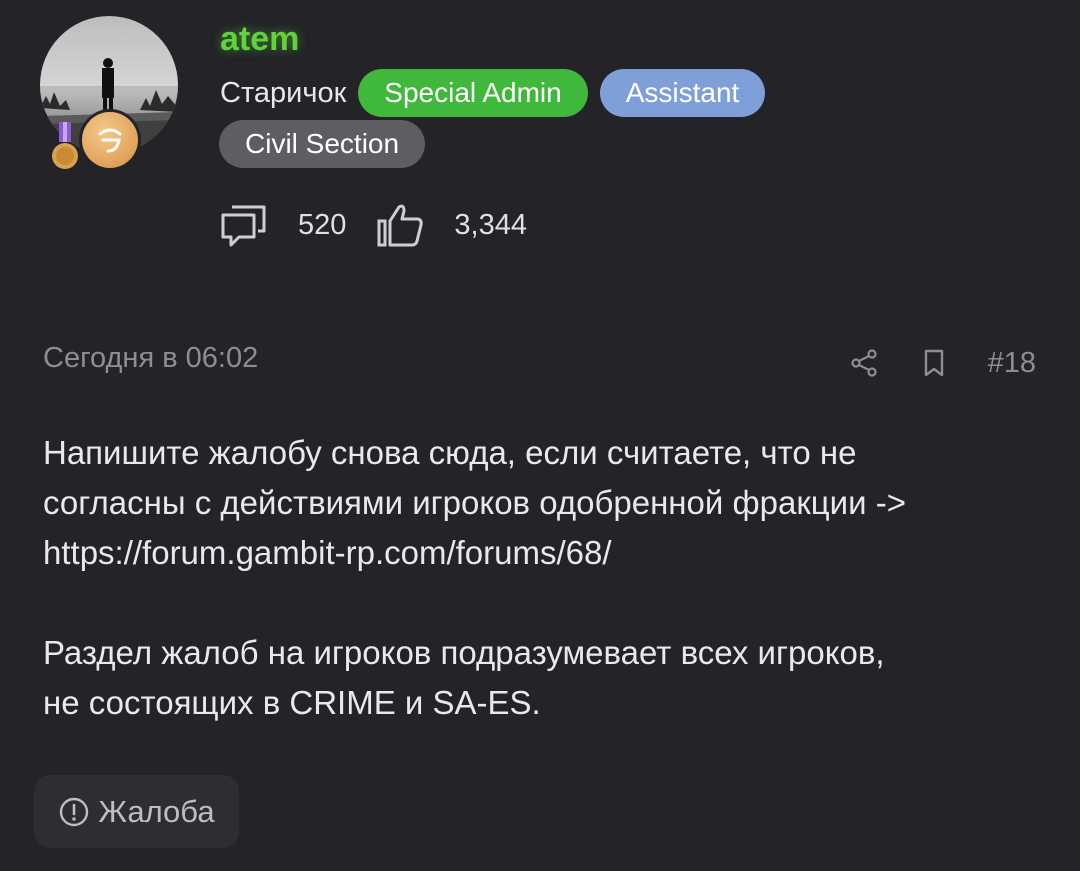 The height and width of the screenshot is (871, 1080). I want to click on post-text-line: не состоящих в CRIME и SA-ES., so click(292, 702).